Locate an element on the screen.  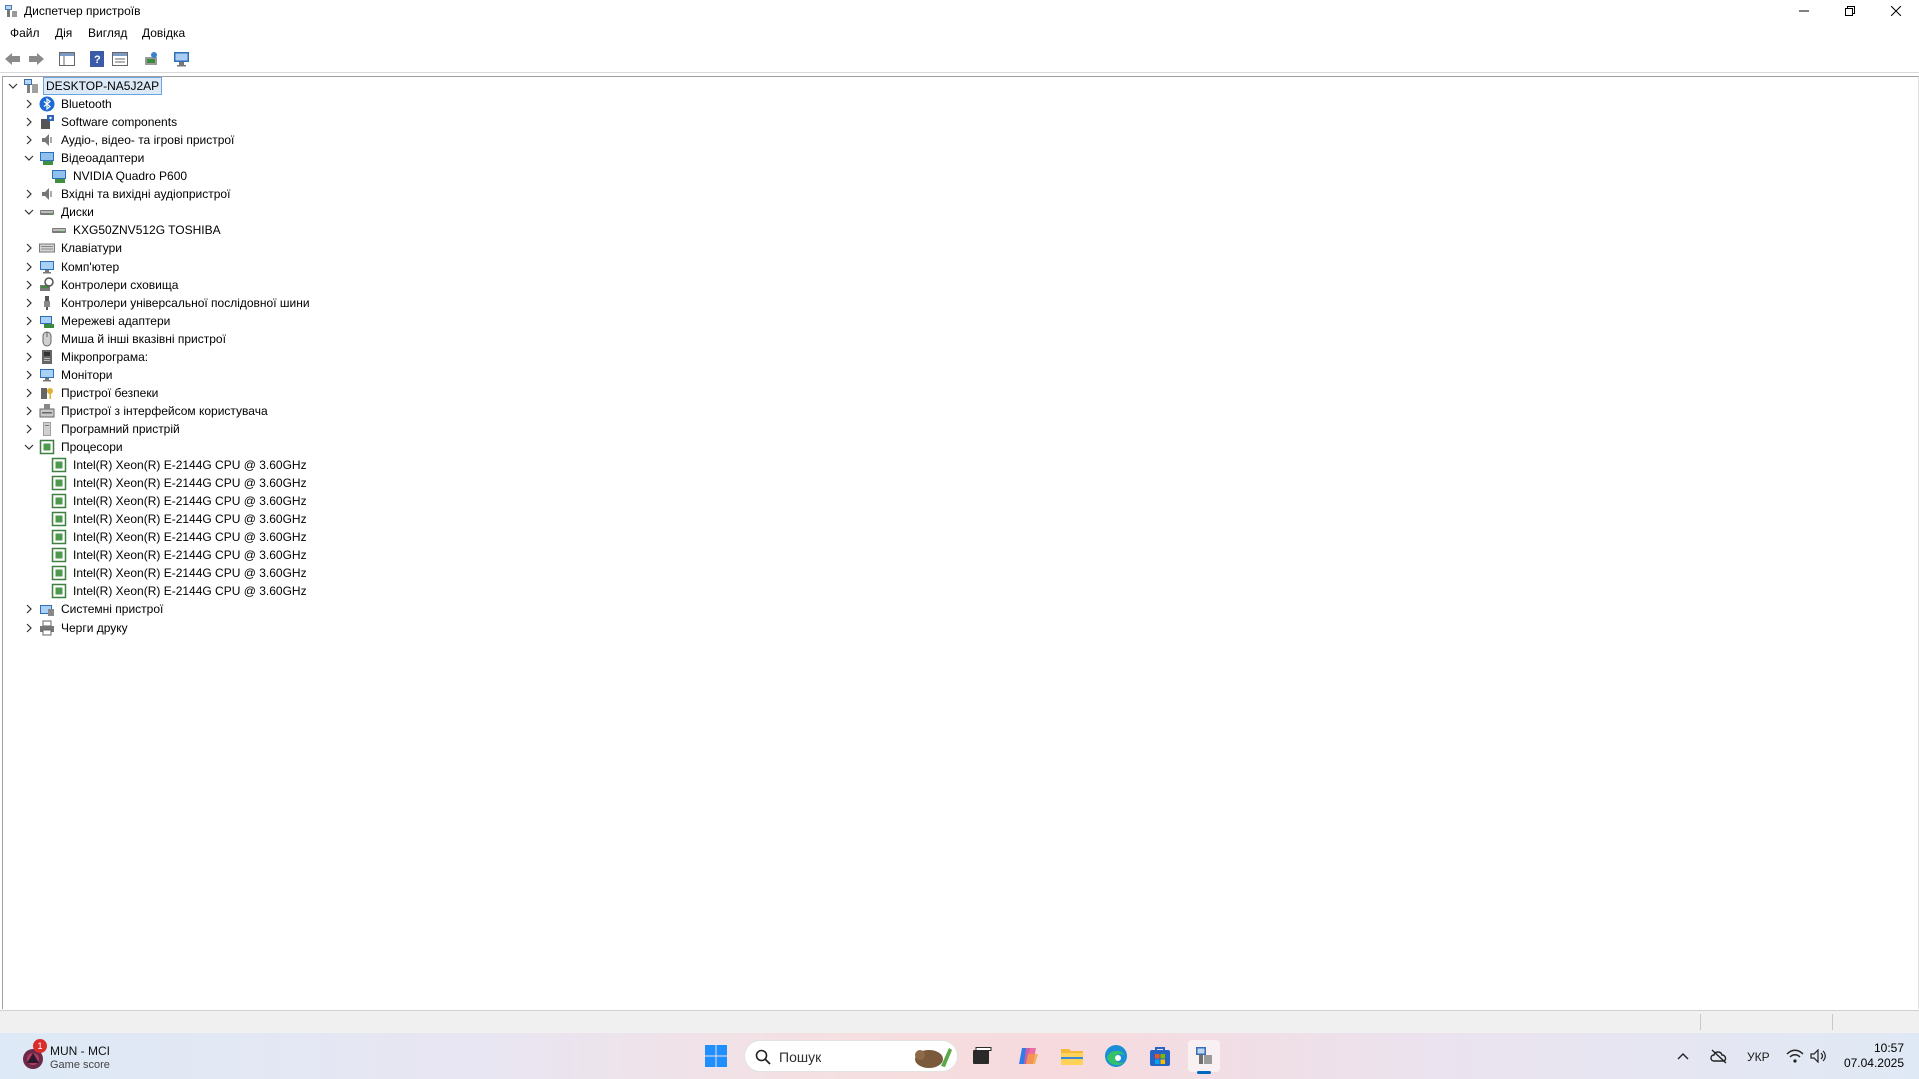
tree-category: Черги друку is located at coordinates (76, 628).